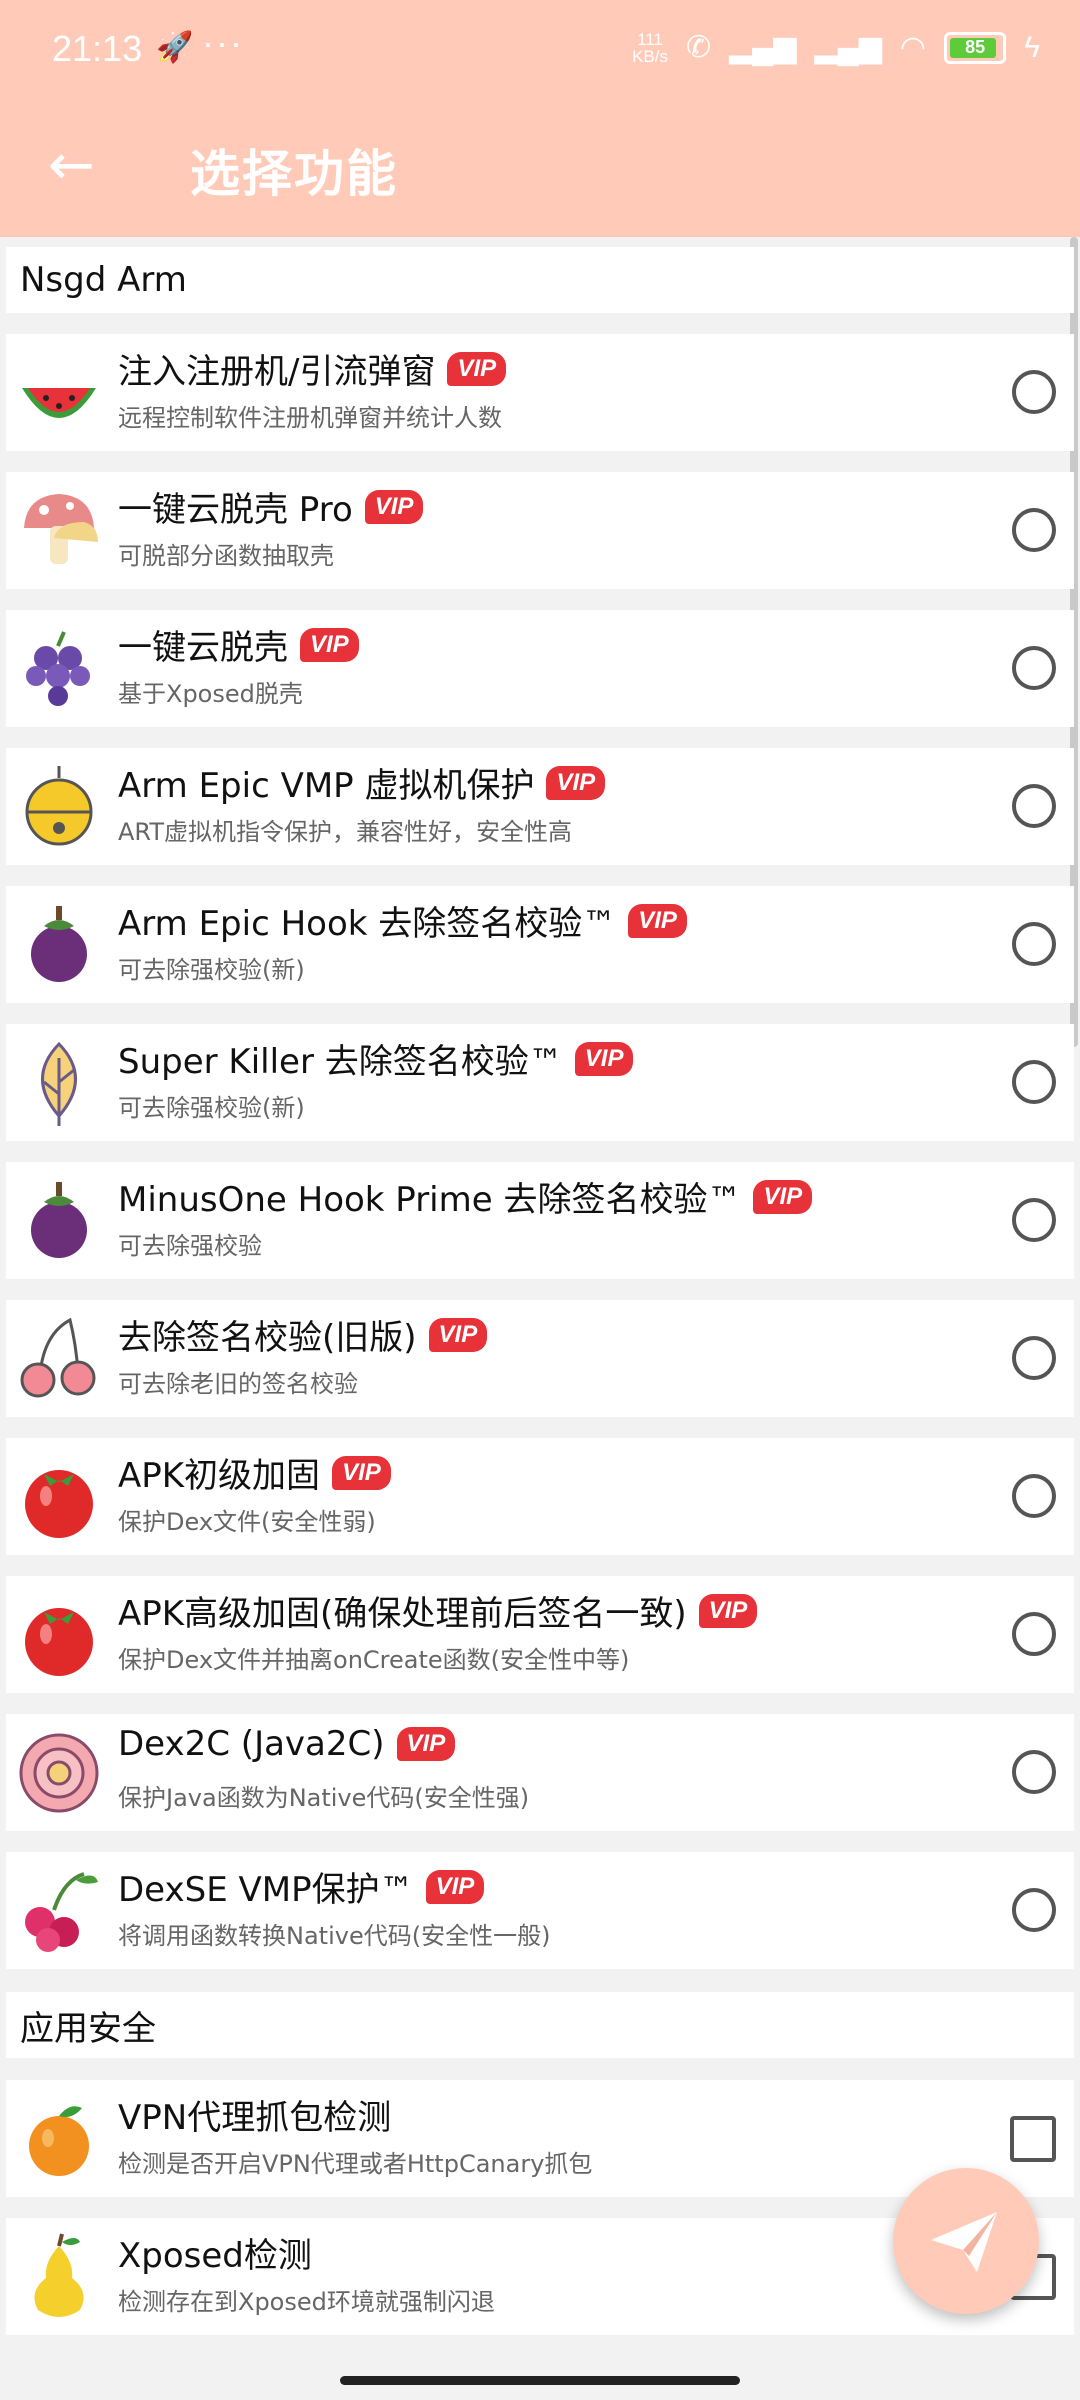 The width and height of the screenshot is (1080, 2400). What do you see at coordinates (306, 2302) in the screenshot?
I see `option-description: 检测存在到Xposed环境就强制闪退` at bounding box center [306, 2302].